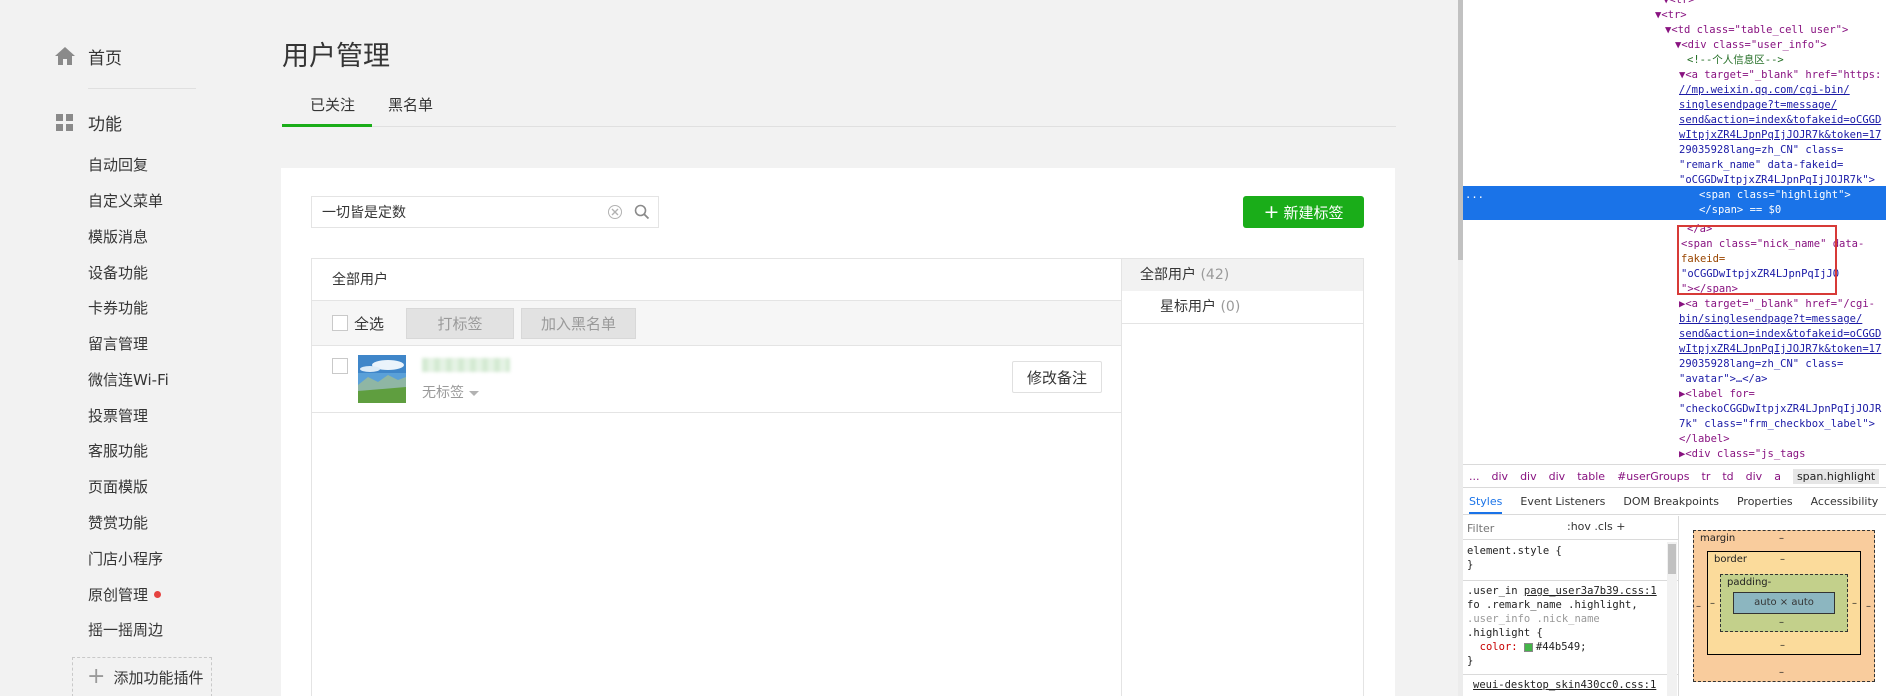  Describe the element at coordinates (1470, 661) in the screenshot. I see `style-rule-line: }` at that location.